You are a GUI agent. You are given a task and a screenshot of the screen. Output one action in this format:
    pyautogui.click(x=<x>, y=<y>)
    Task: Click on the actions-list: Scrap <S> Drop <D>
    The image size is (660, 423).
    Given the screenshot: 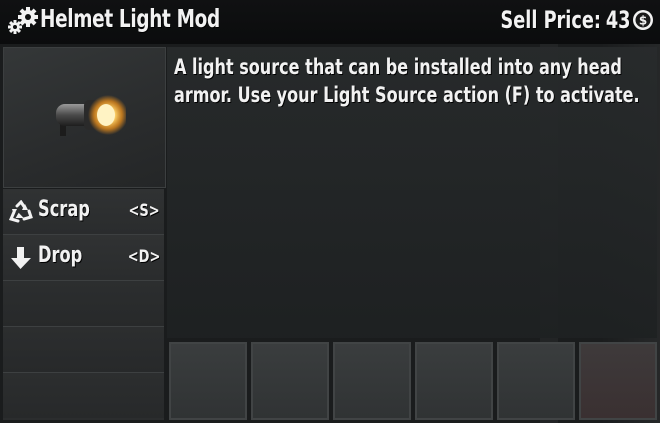 What is the action you would take?
    pyautogui.click(x=83, y=304)
    